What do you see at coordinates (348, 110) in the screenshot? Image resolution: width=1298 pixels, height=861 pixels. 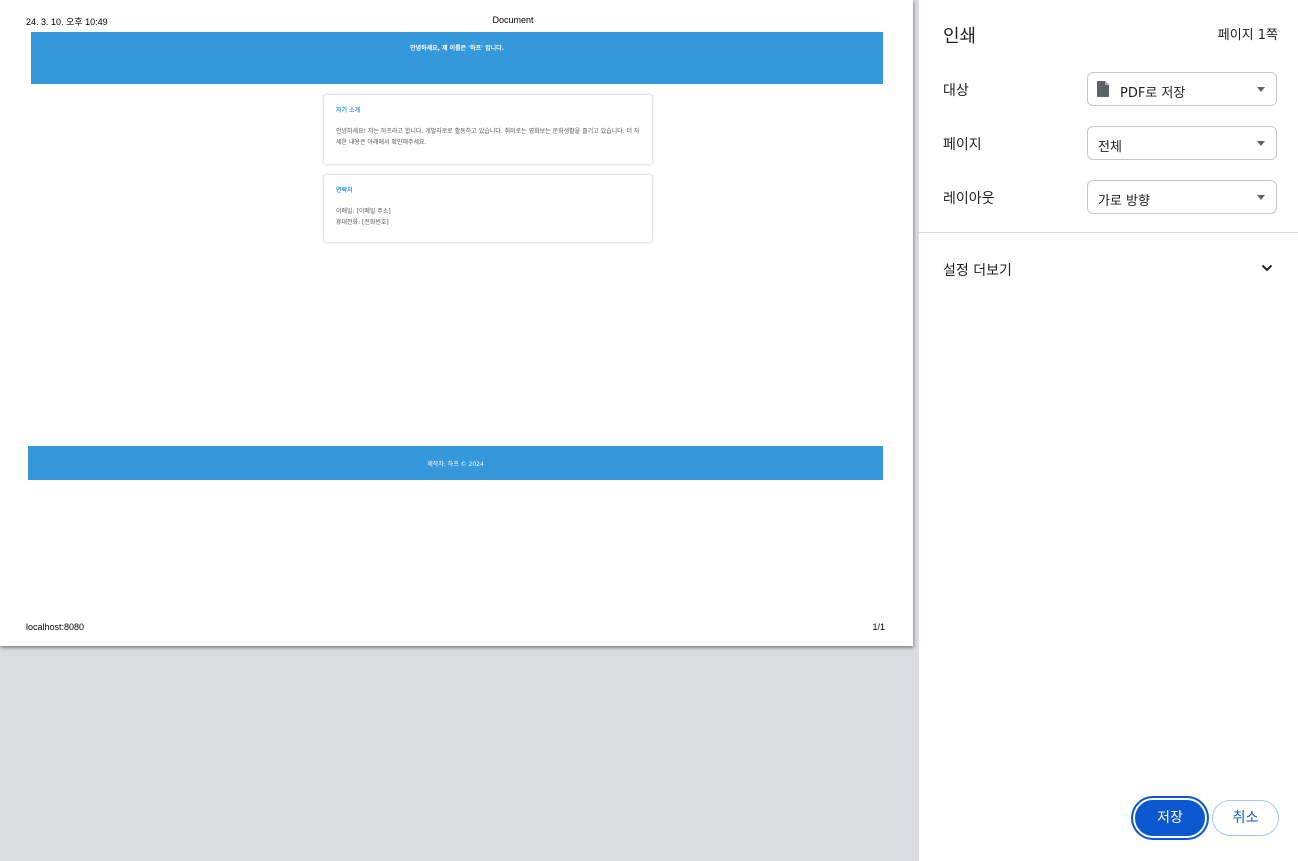 I see `intro-card-title: 자기 소개` at bounding box center [348, 110].